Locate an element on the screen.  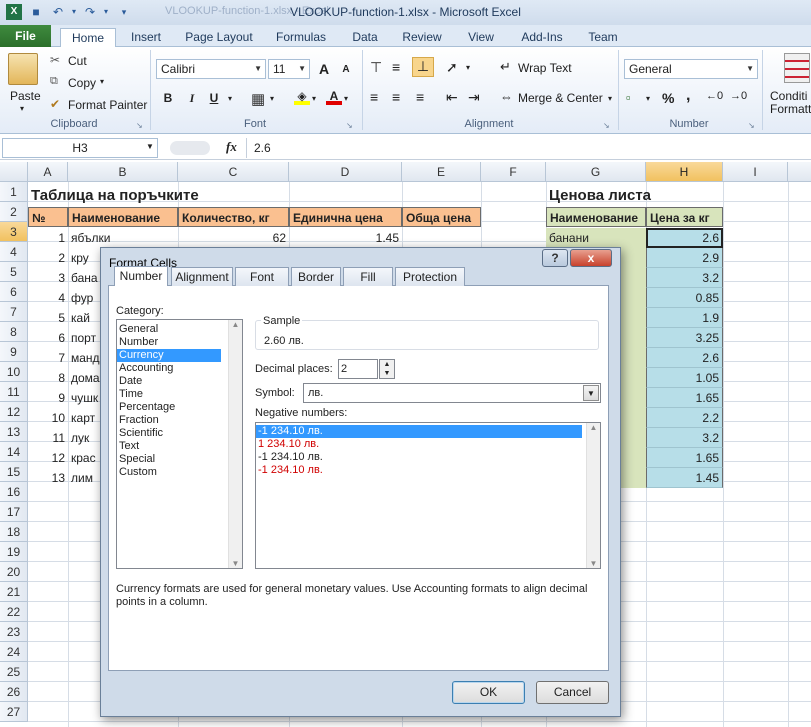
row-header: 8 is located at coordinates (14, 332).